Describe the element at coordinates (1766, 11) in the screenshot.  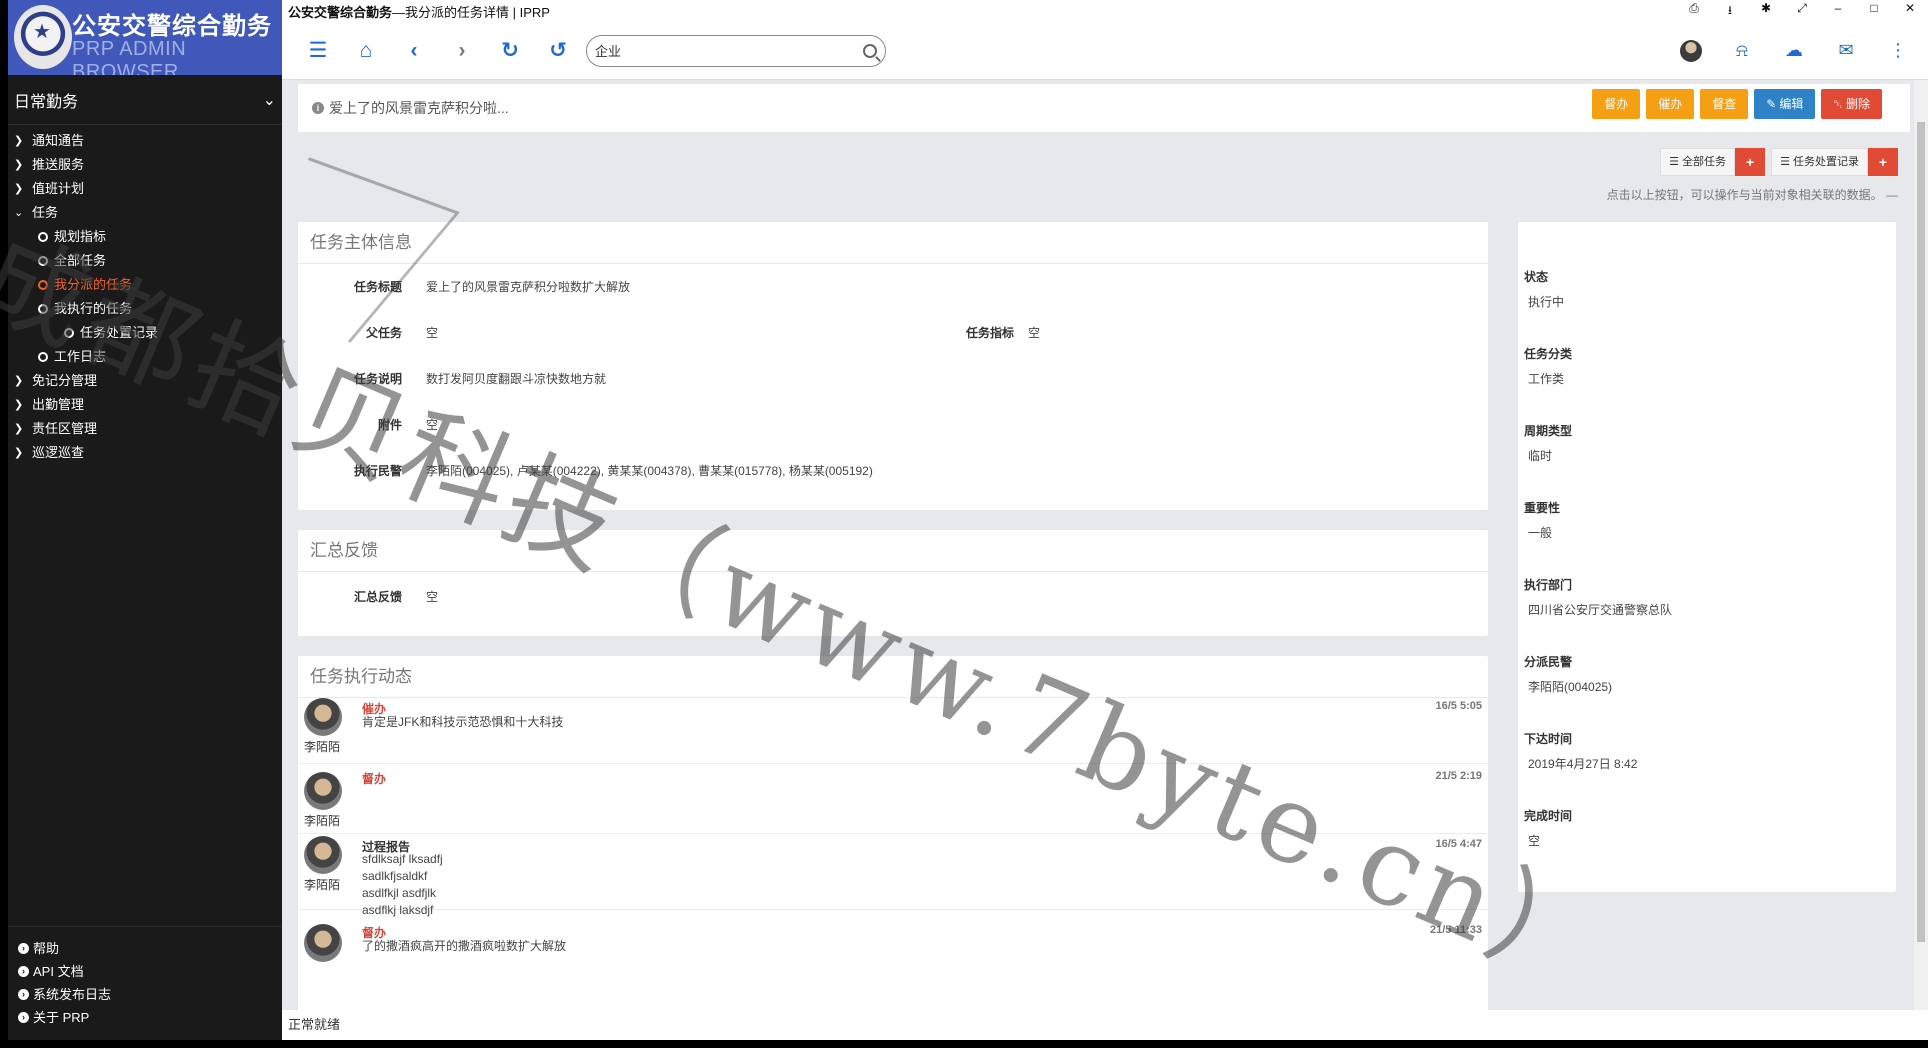
I see `bug-icon: ✱` at that location.